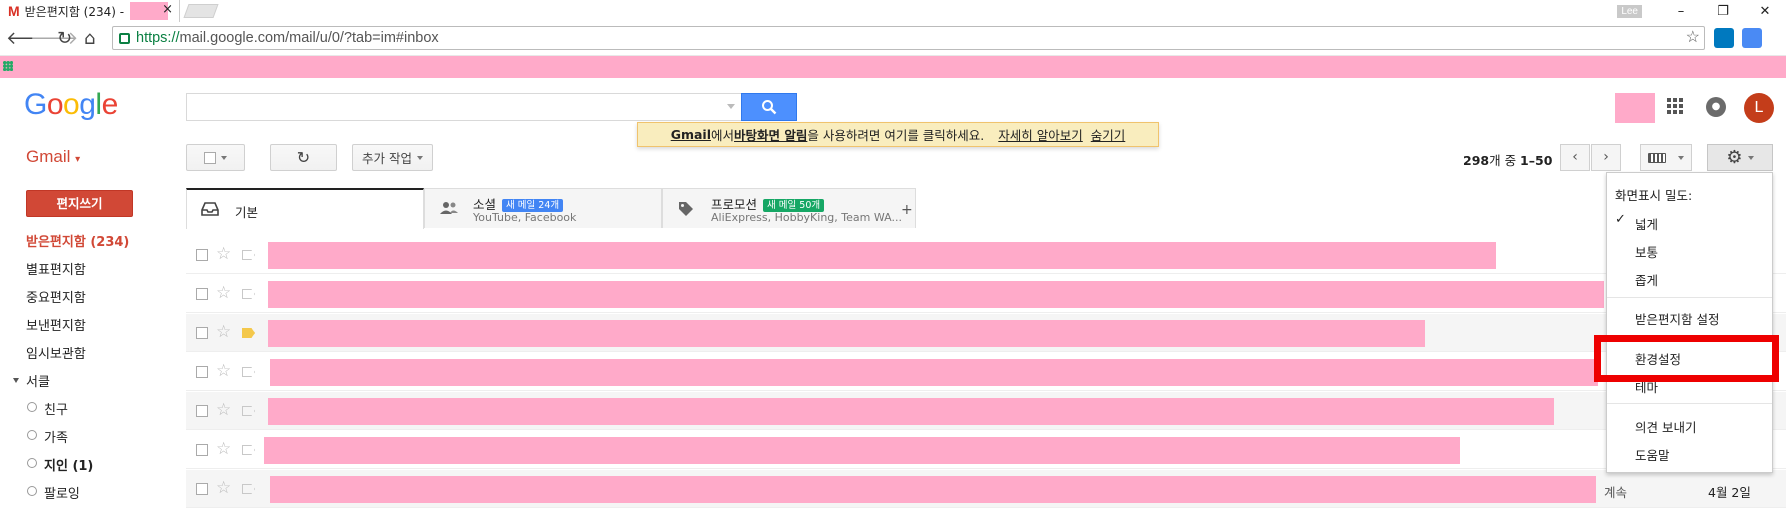 Image resolution: width=1786 pixels, height=508 pixels. Describe the element at coordinates (56, 408) in the screenshot. I see `sidebar-item-friends: 친구` at that location.